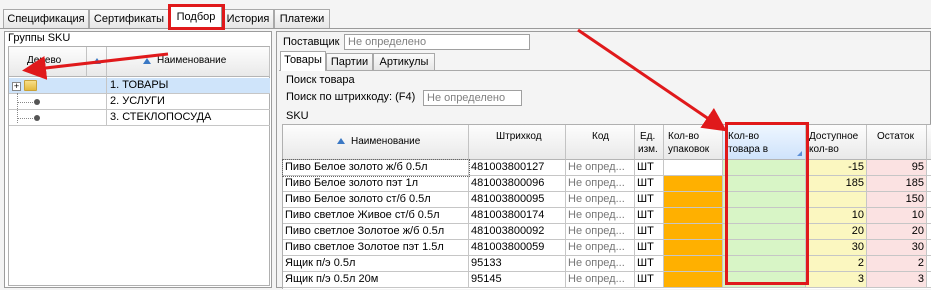  What do you see at coordinates (649, 142) in the screenshot?
I see `col-unit: Ед. изм.` at bounding box center [649, 142].